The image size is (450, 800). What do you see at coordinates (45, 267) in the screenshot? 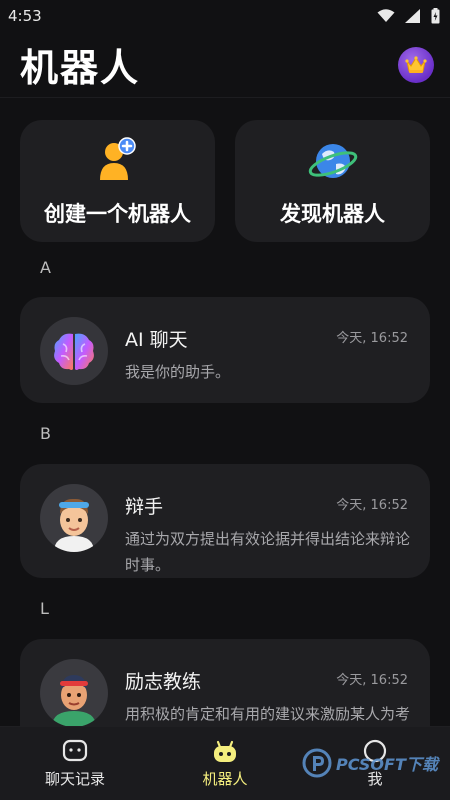
I see `section-letter: A` at bounding box center [45, 267].